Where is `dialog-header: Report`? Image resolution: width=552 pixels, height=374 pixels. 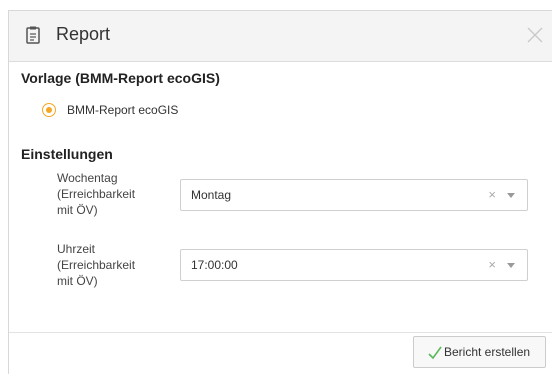
dialog-header: Report is located at coordinates (280, 36).